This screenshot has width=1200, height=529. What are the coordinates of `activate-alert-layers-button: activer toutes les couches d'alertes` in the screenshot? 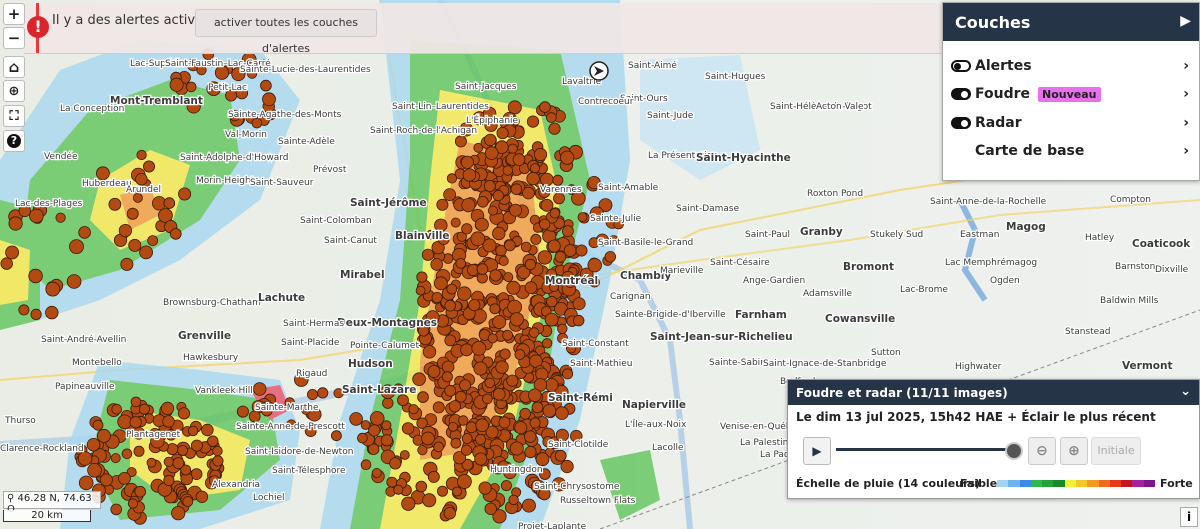 It's located at (286, 32).